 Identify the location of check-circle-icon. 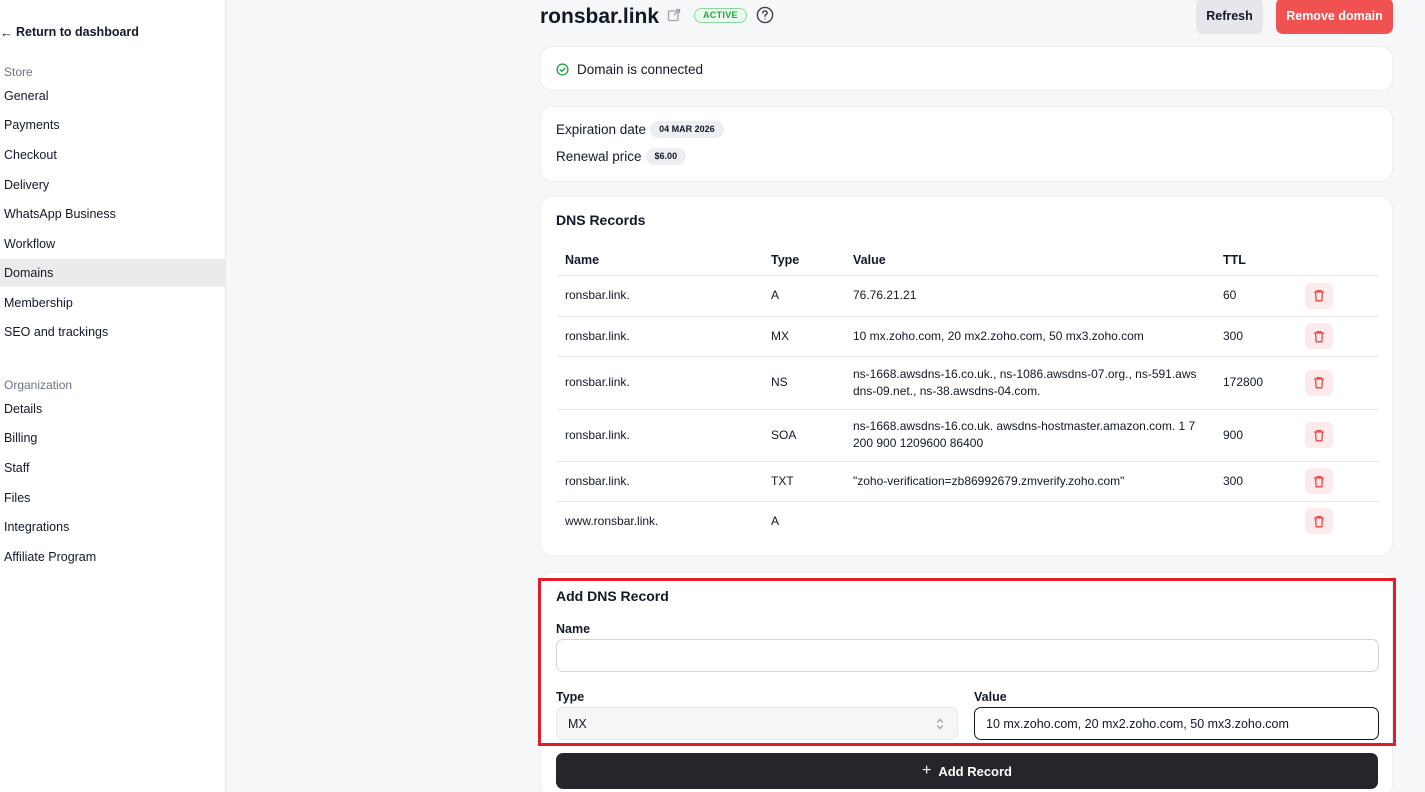
(562, 69).